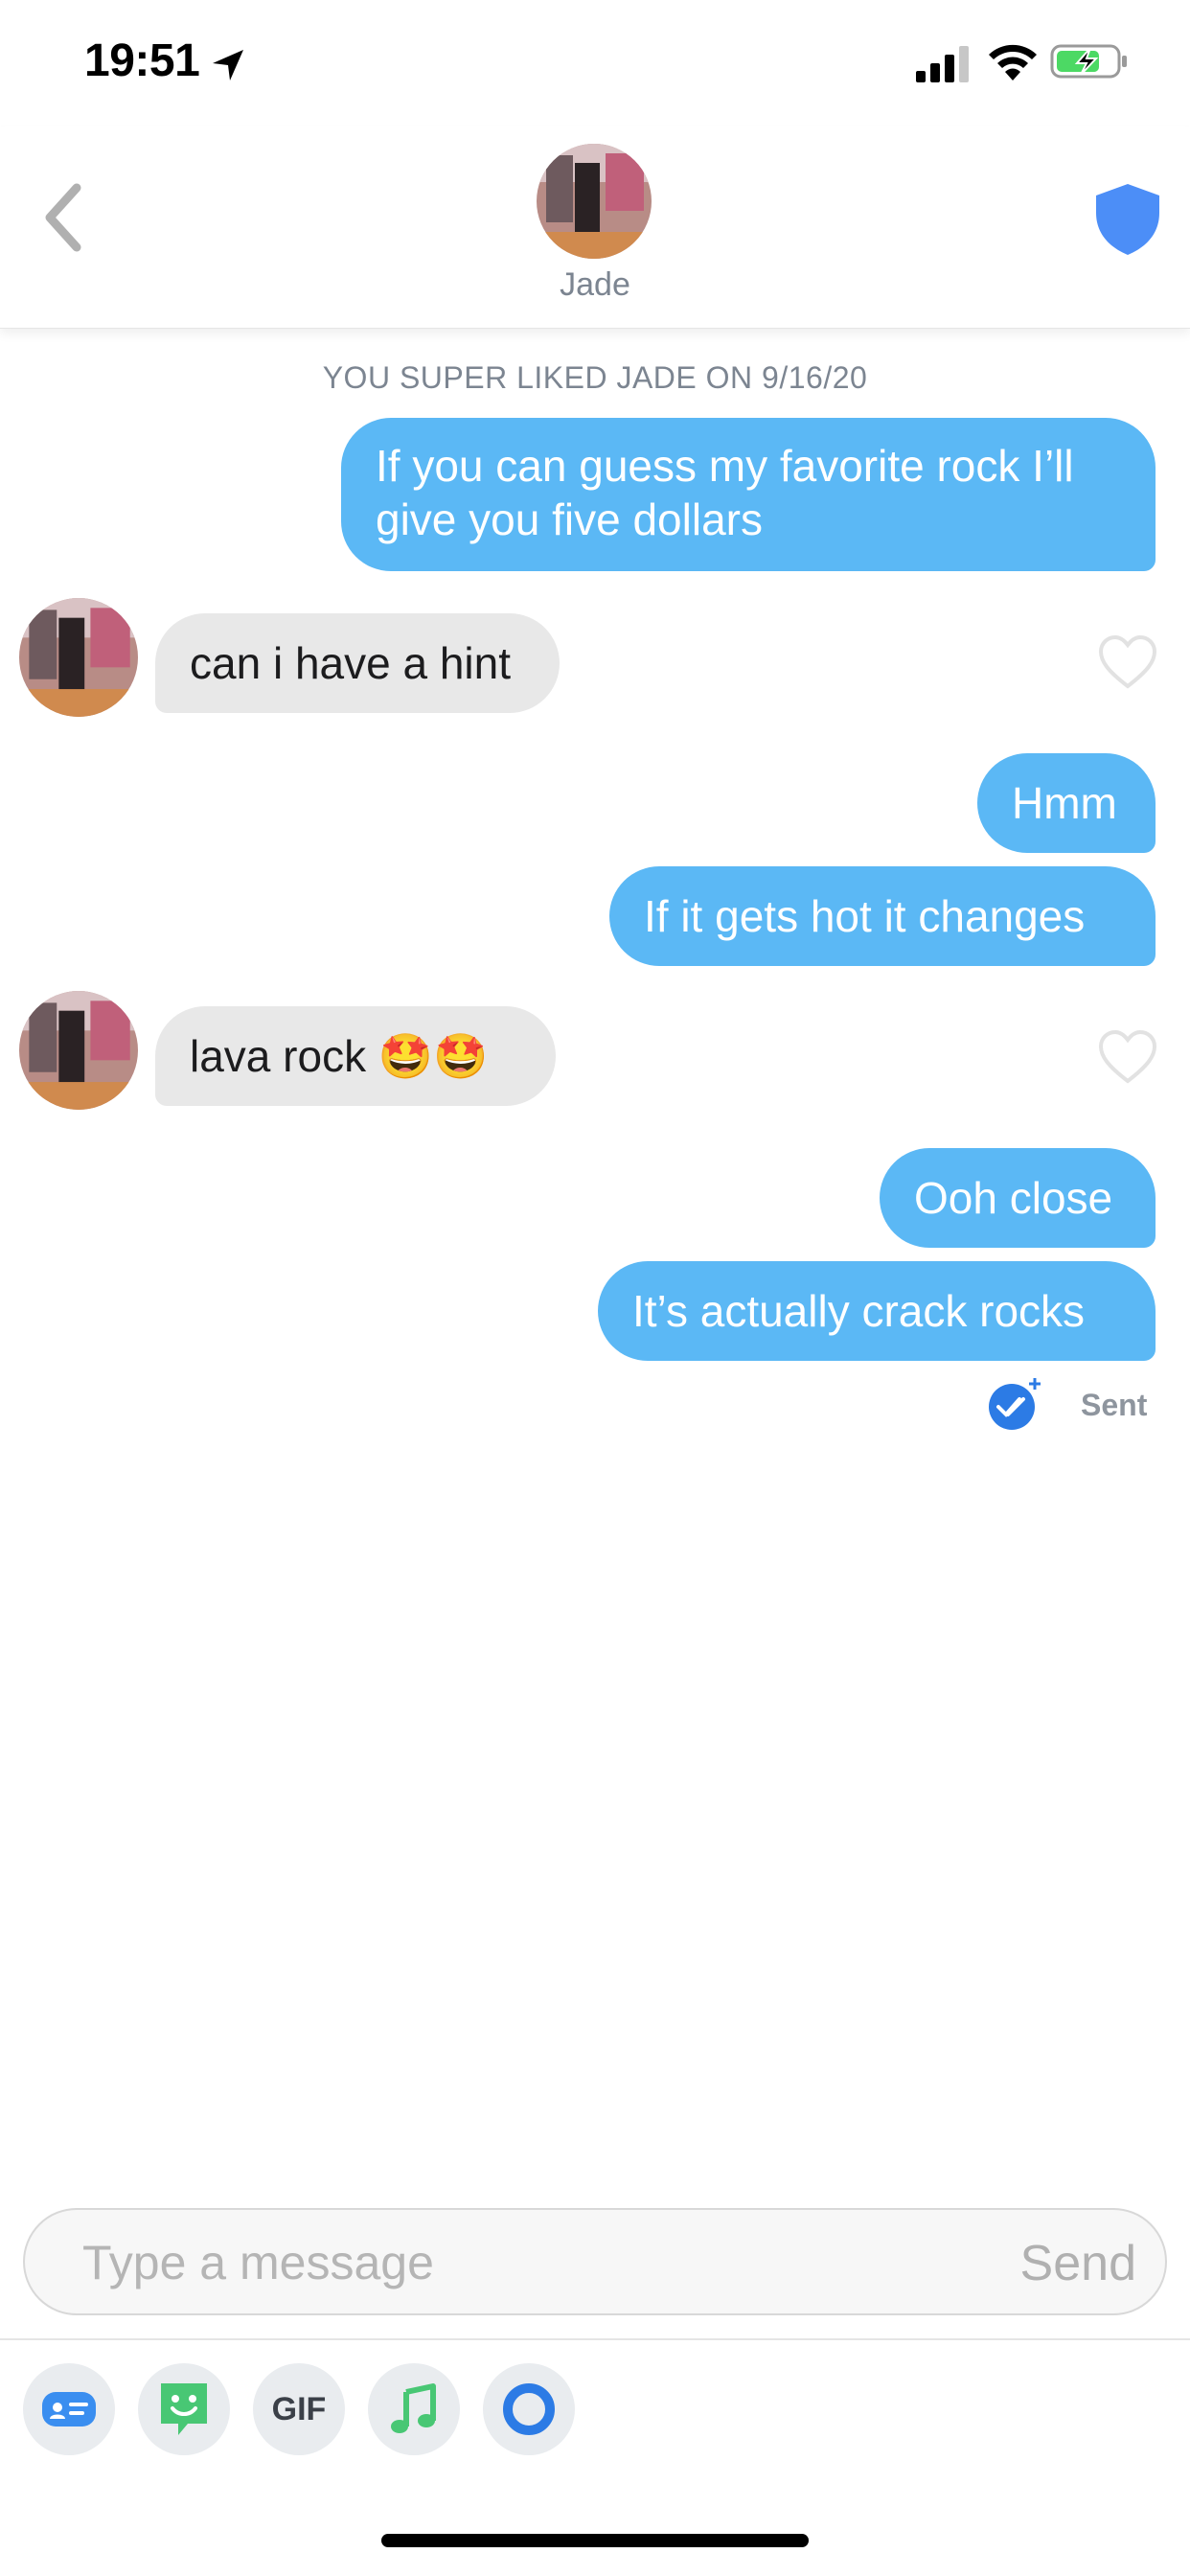 Image resolution: width=1190 pixels, height=2576 pixels. I want to click on message-bubble-outgoing: Hmm, so click(1067, 803).